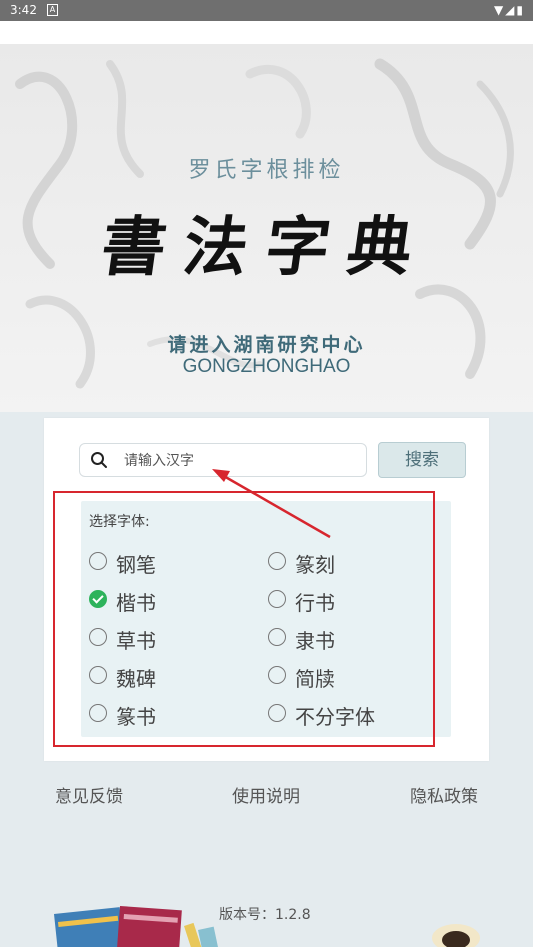 The height and width of the screenshot is (947, 533). I want to click on instructions-link: 使用说明, so click(266, 794).